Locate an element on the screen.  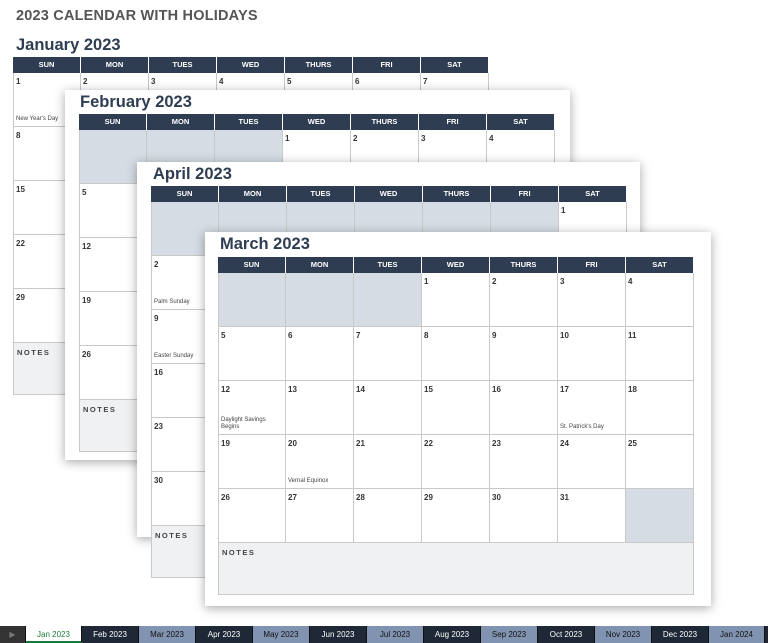
sheet-tab: Aug 2023 is located at coordinates (452, 634).